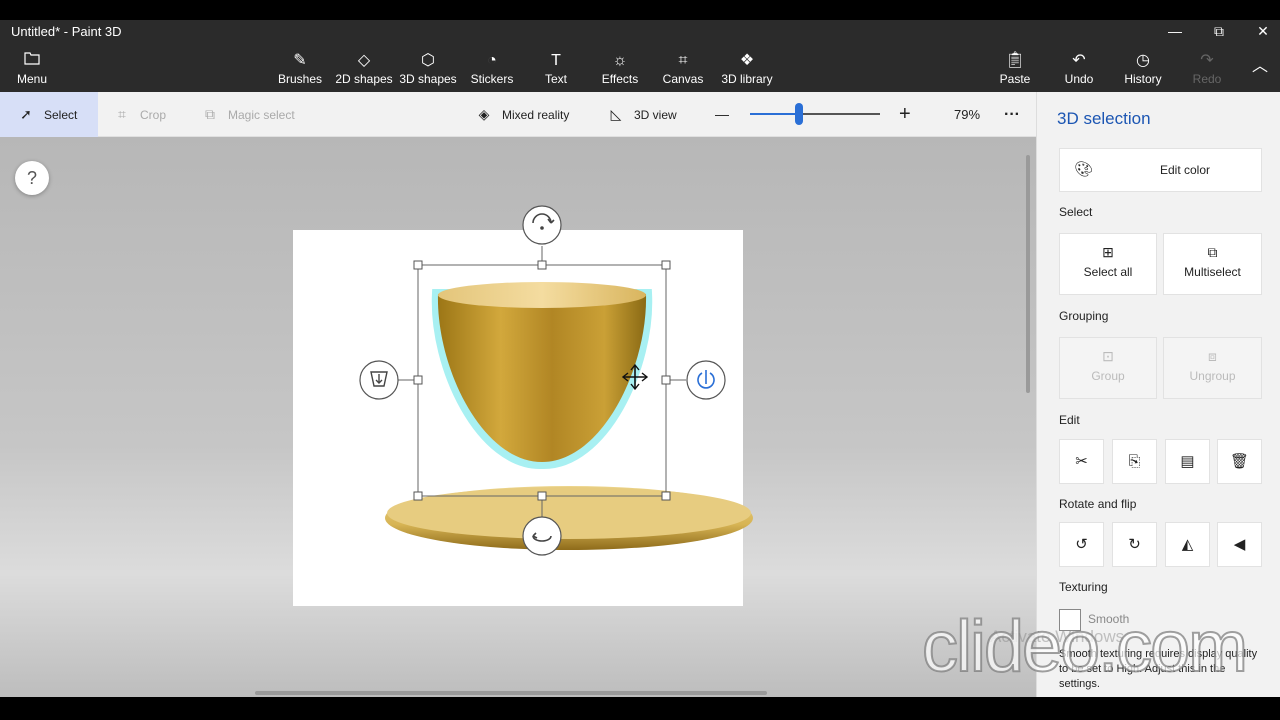 The height and width of the screenshot is (720, 1280). I want to click on multiselect-icon: ⧉, so click(1212, 252).